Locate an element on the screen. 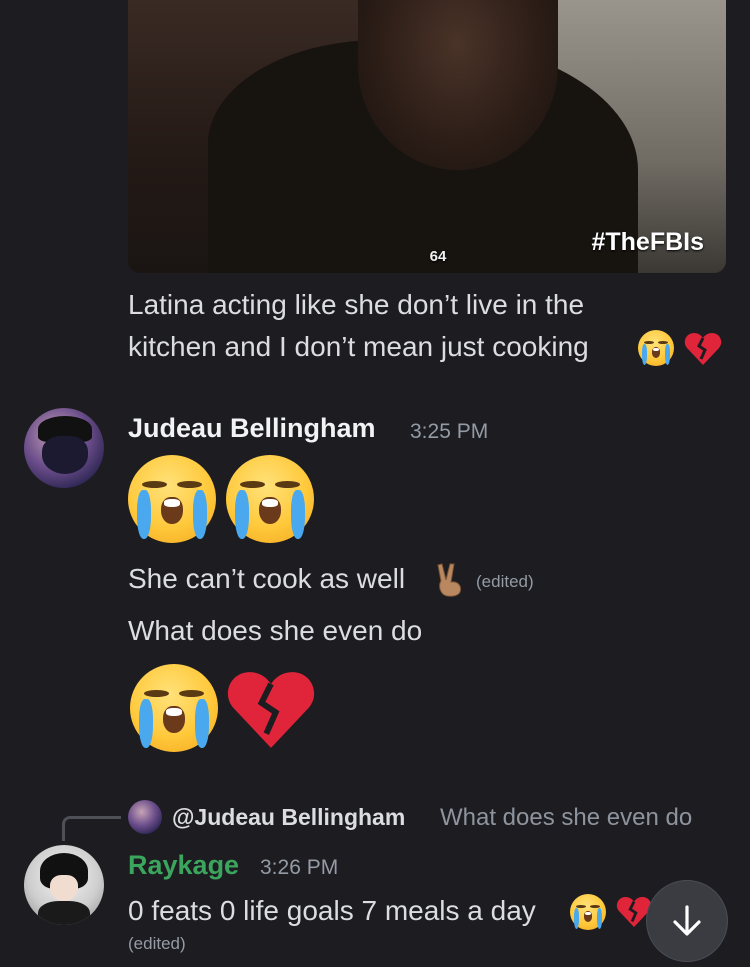 This screenshot has height=967, width=750. reply-connector is located at coordinates (91, 828).